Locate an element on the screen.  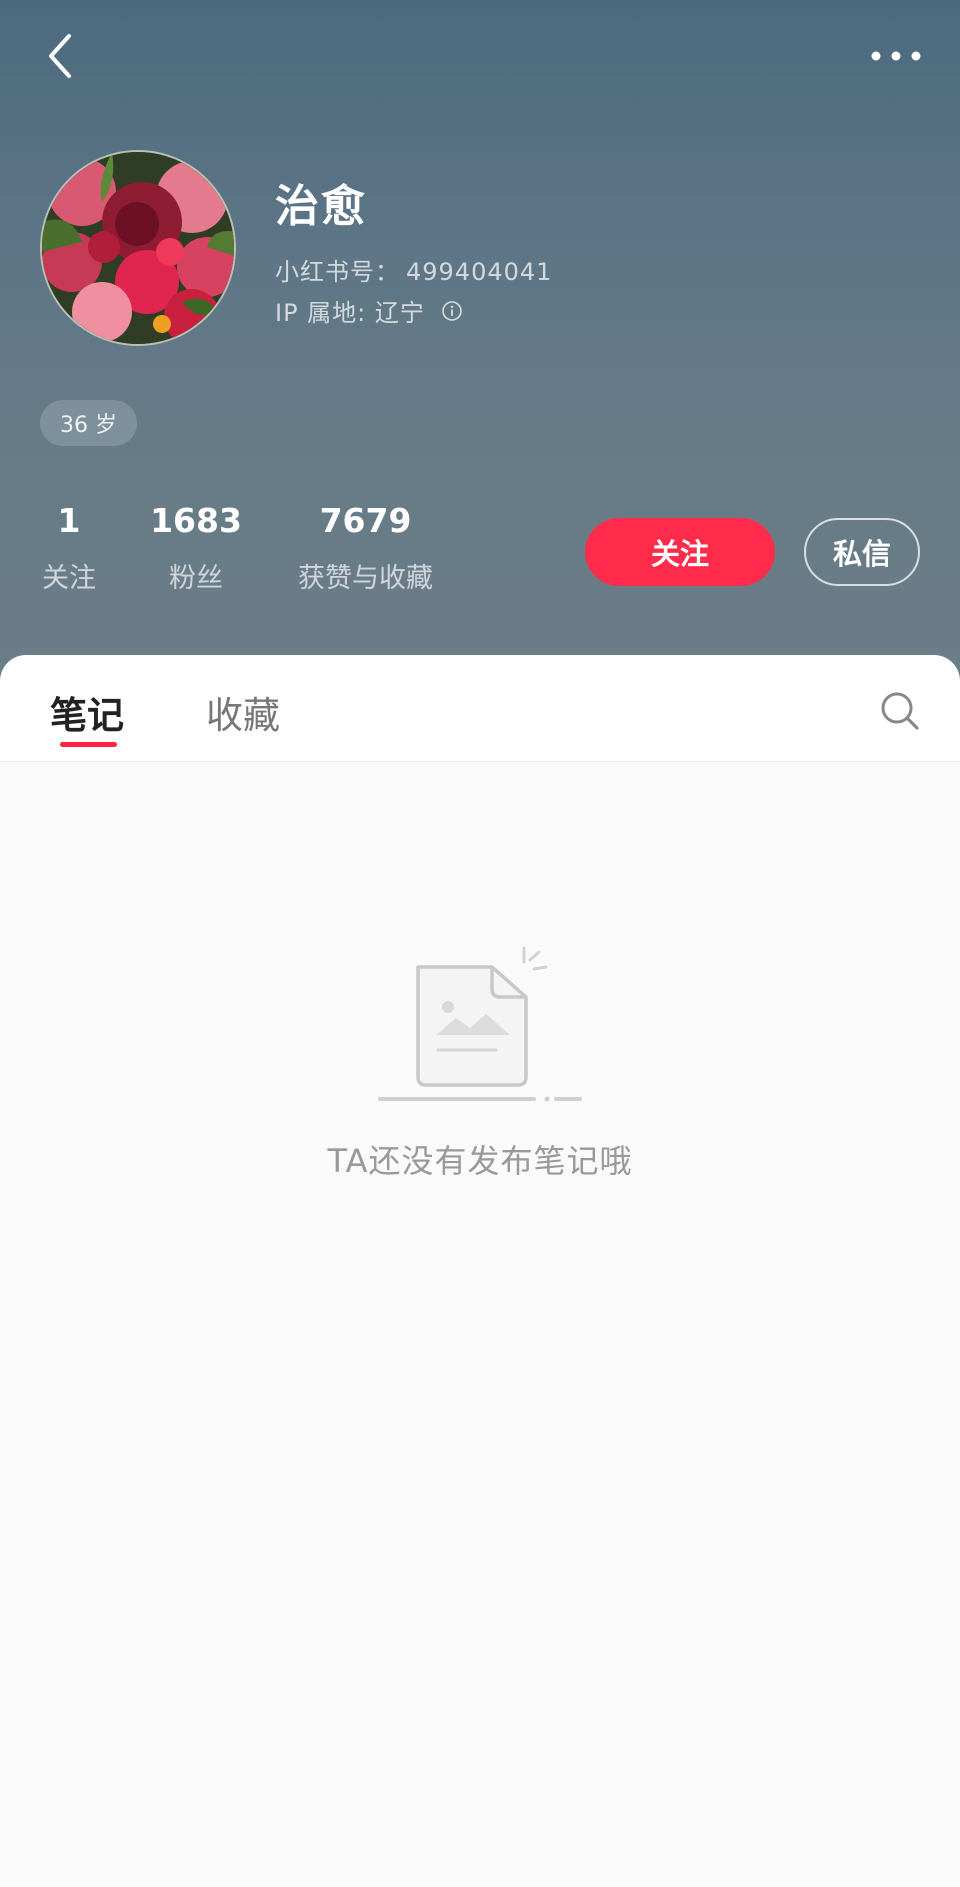
following-stat: 1 关注 is located at coordinates (69, 547).